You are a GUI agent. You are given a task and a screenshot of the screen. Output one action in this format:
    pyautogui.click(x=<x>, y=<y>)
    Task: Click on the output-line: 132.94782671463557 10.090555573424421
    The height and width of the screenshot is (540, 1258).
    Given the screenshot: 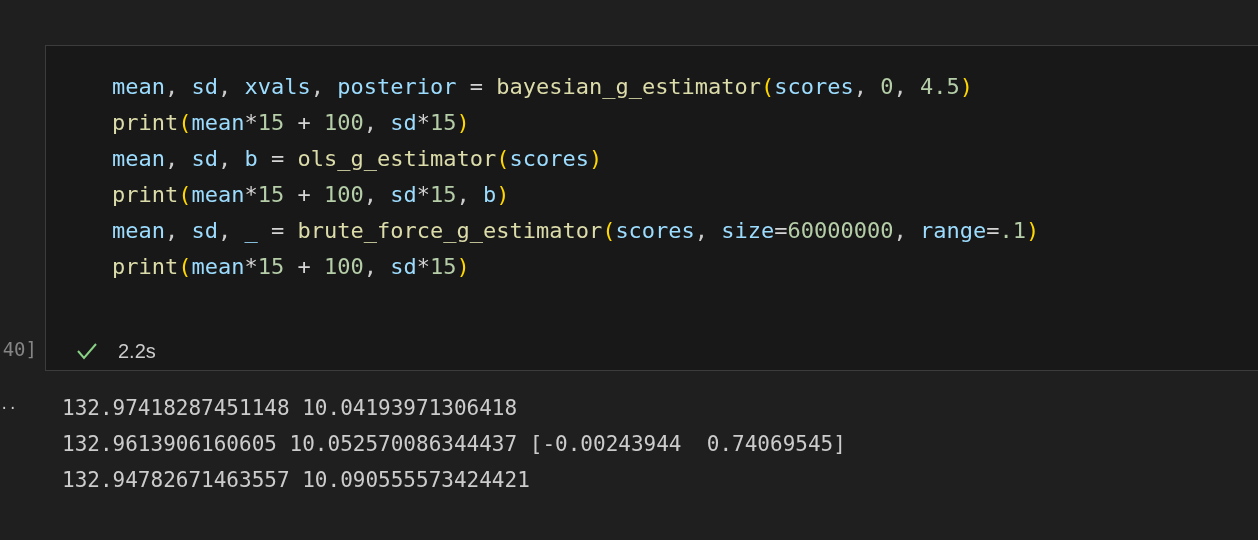 What is the action you would take?
    pyautogui.click(x=296, y=480)
    